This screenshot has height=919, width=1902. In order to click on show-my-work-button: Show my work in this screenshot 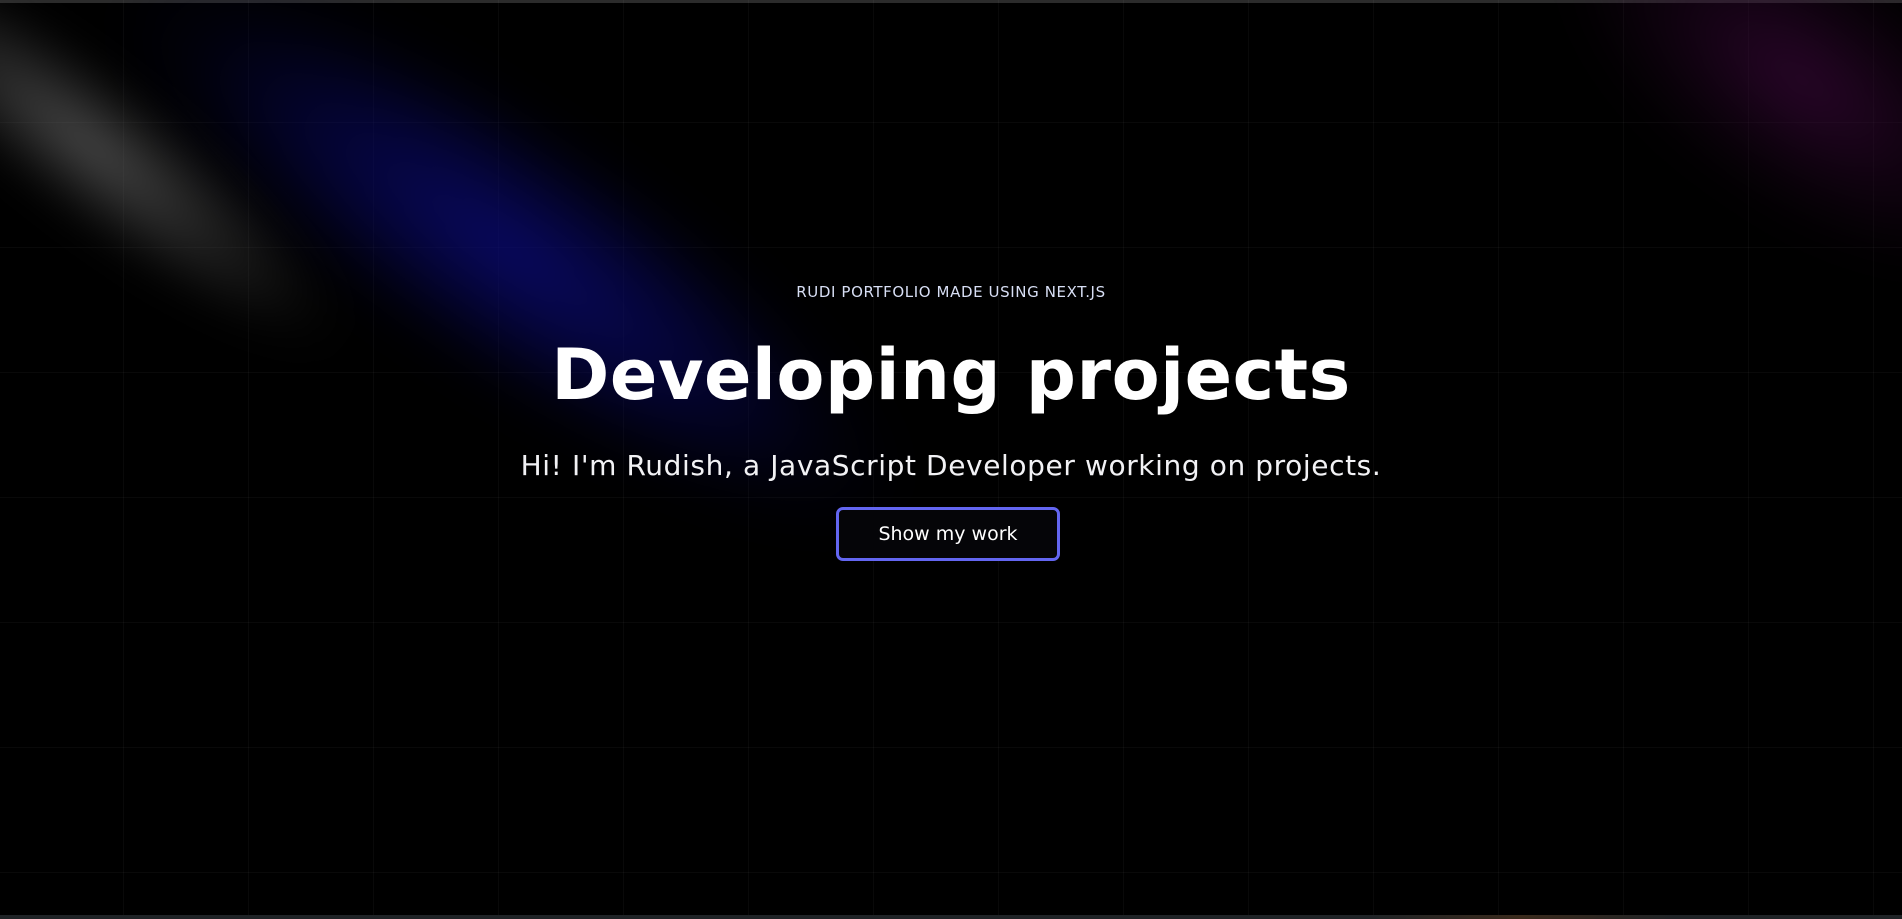, I will do `click(948, 534)`.